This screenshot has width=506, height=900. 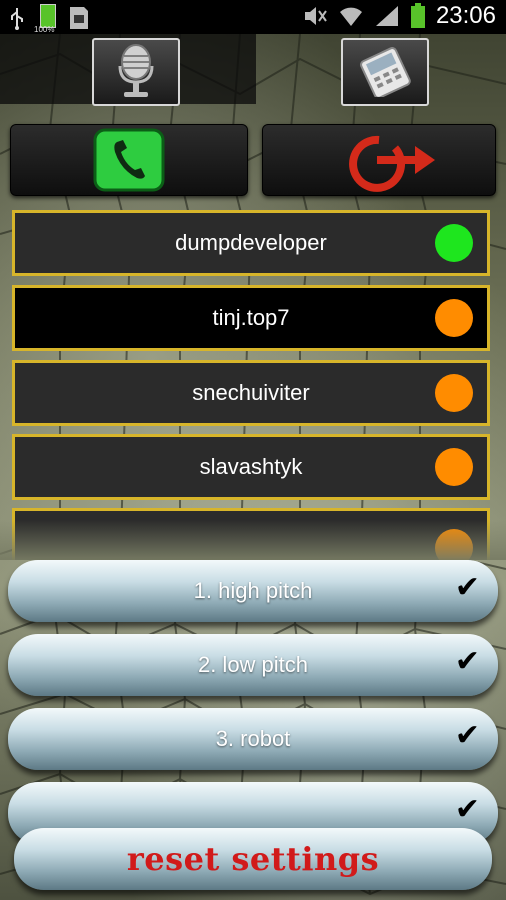 I want to click on contact-name: slavashtyk, so click(x=251, y=466).